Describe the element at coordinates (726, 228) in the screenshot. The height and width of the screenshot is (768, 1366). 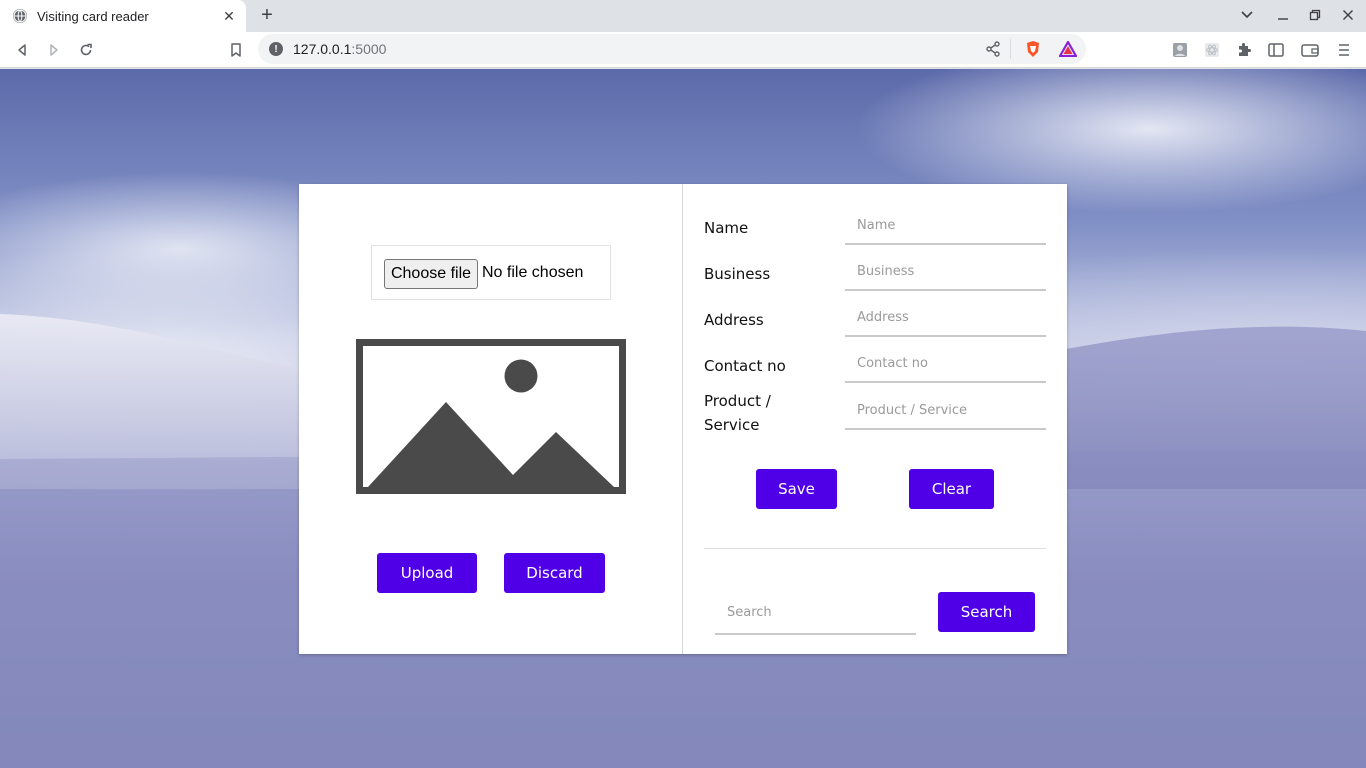
I see `name-label: Name` at that location.